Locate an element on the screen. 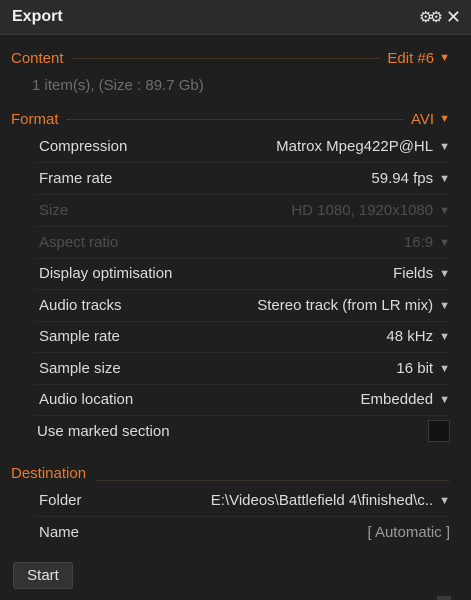 This screenshot has width=471, height=600. titlebar-icons: ⚙⚙ ✕ is located at coordinates (440, 17).